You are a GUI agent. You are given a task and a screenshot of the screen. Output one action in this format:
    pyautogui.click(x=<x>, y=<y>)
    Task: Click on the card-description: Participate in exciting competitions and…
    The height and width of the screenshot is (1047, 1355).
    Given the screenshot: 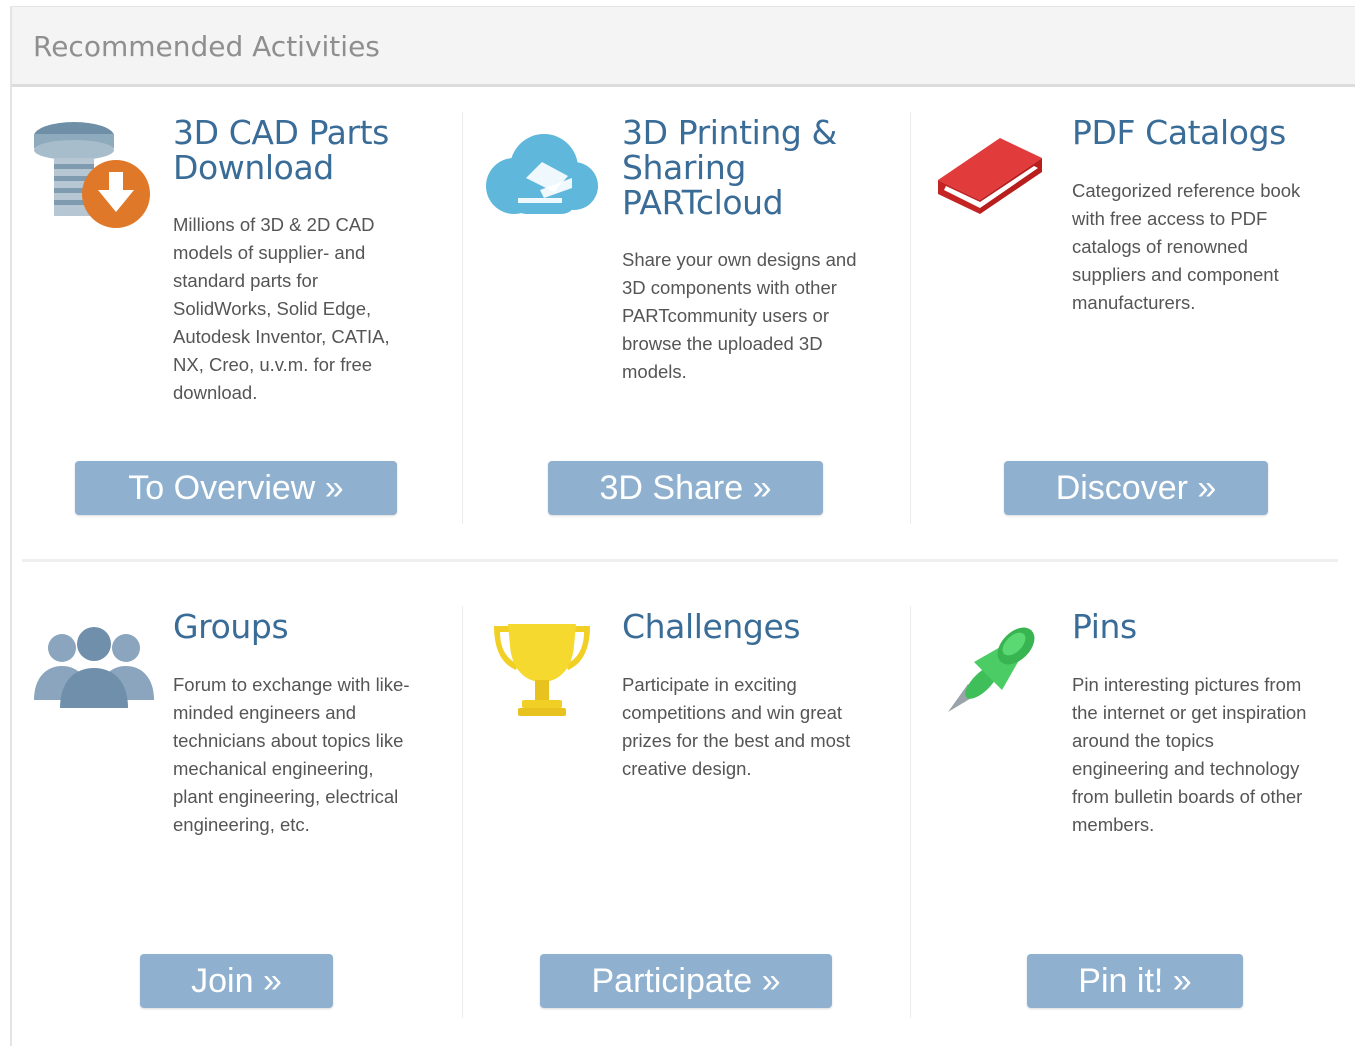 What is the action you would take?
    pyautogui.click(x=736, y=727)
    